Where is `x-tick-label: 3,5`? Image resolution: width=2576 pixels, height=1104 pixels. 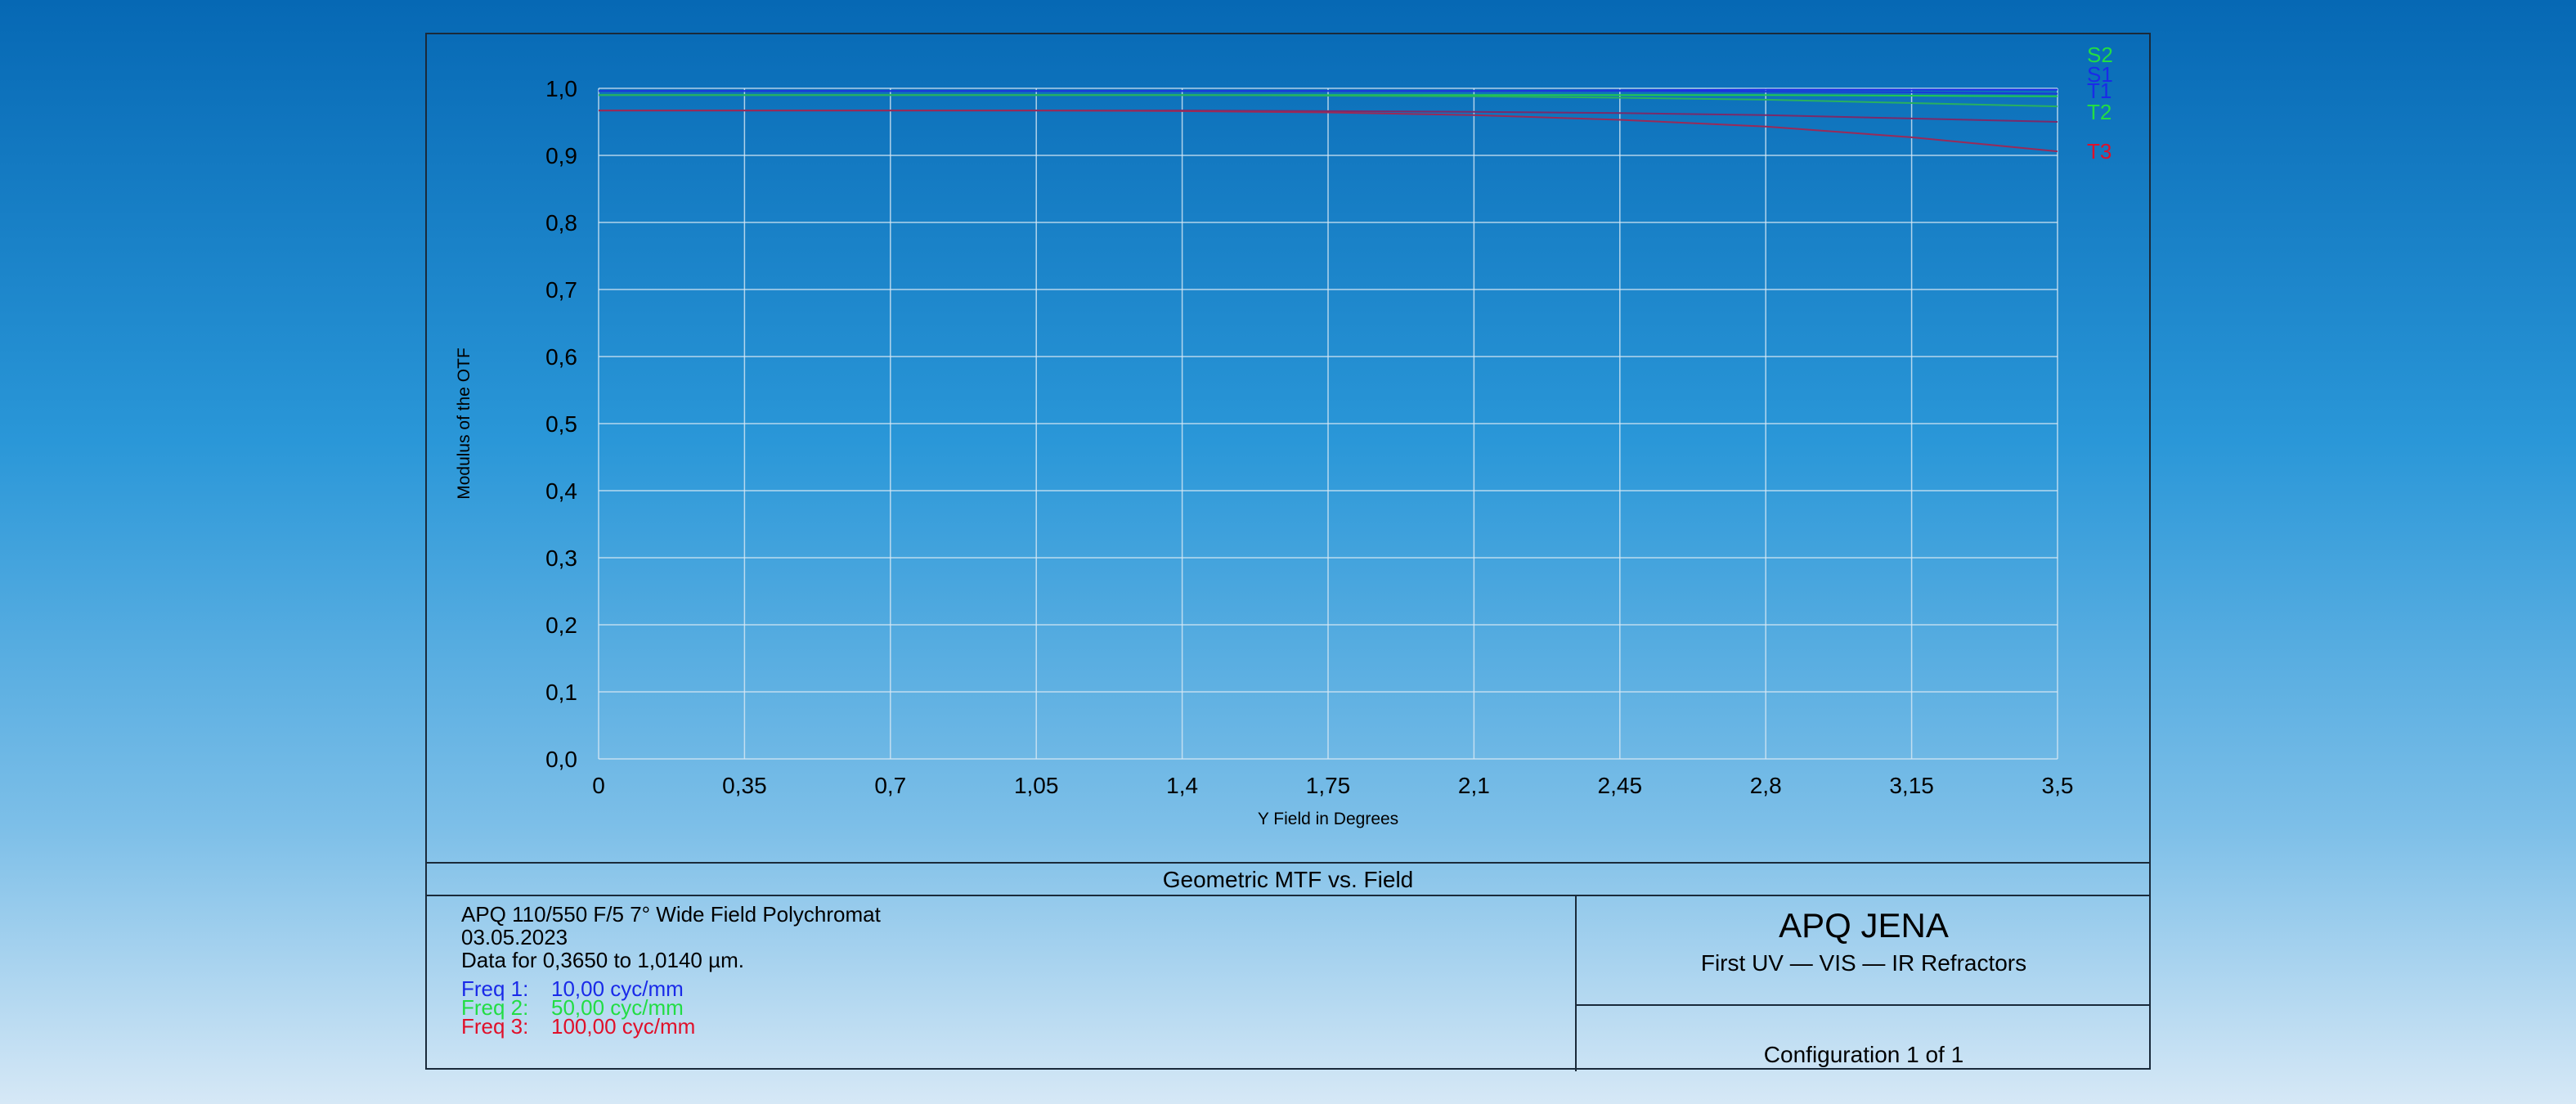 x-tick-label: 3,5 is located at coordinates (2058, 786).